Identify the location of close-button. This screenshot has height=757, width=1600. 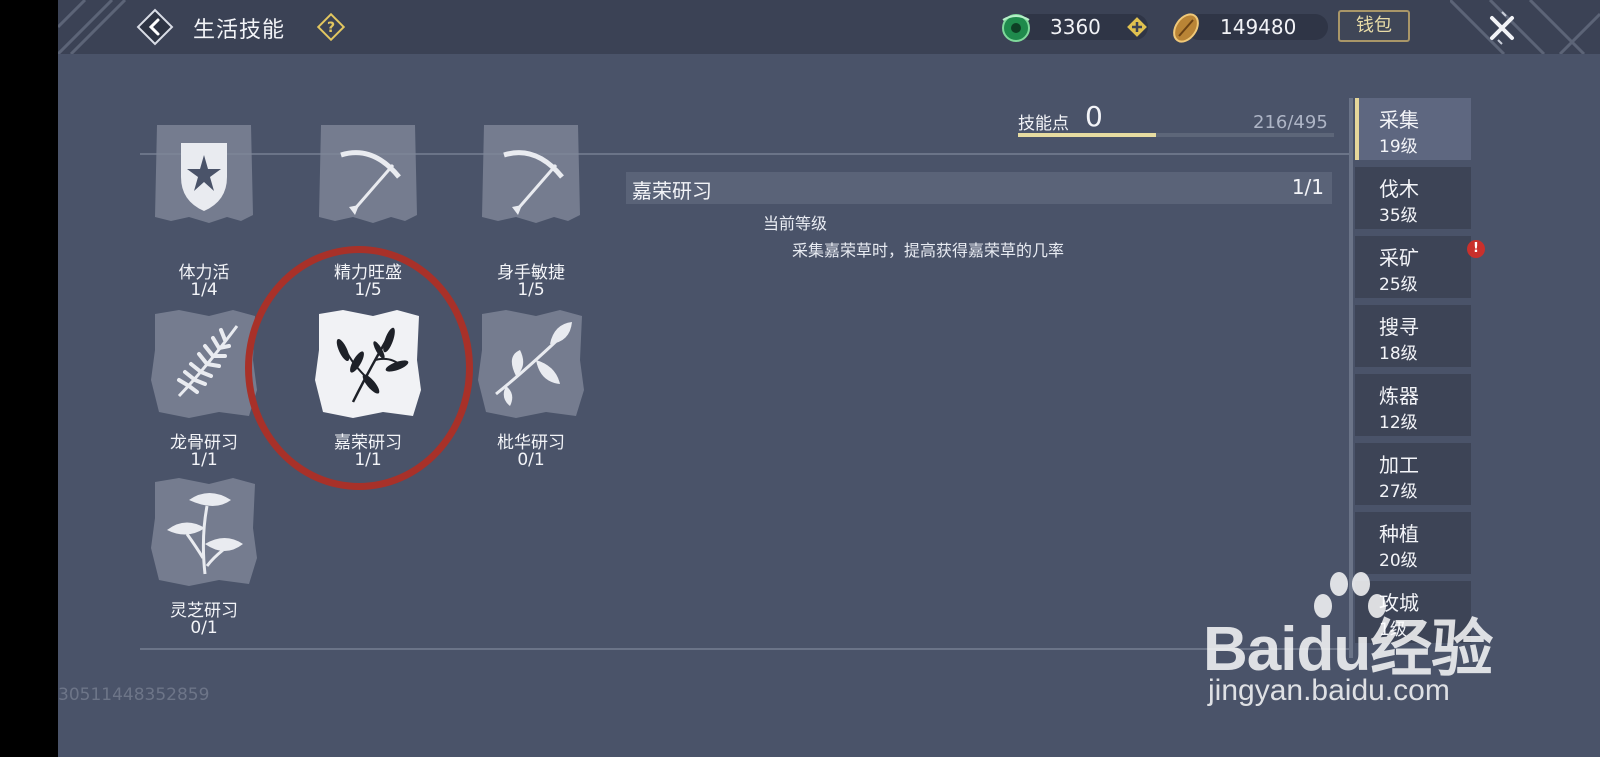
(1502, 28).